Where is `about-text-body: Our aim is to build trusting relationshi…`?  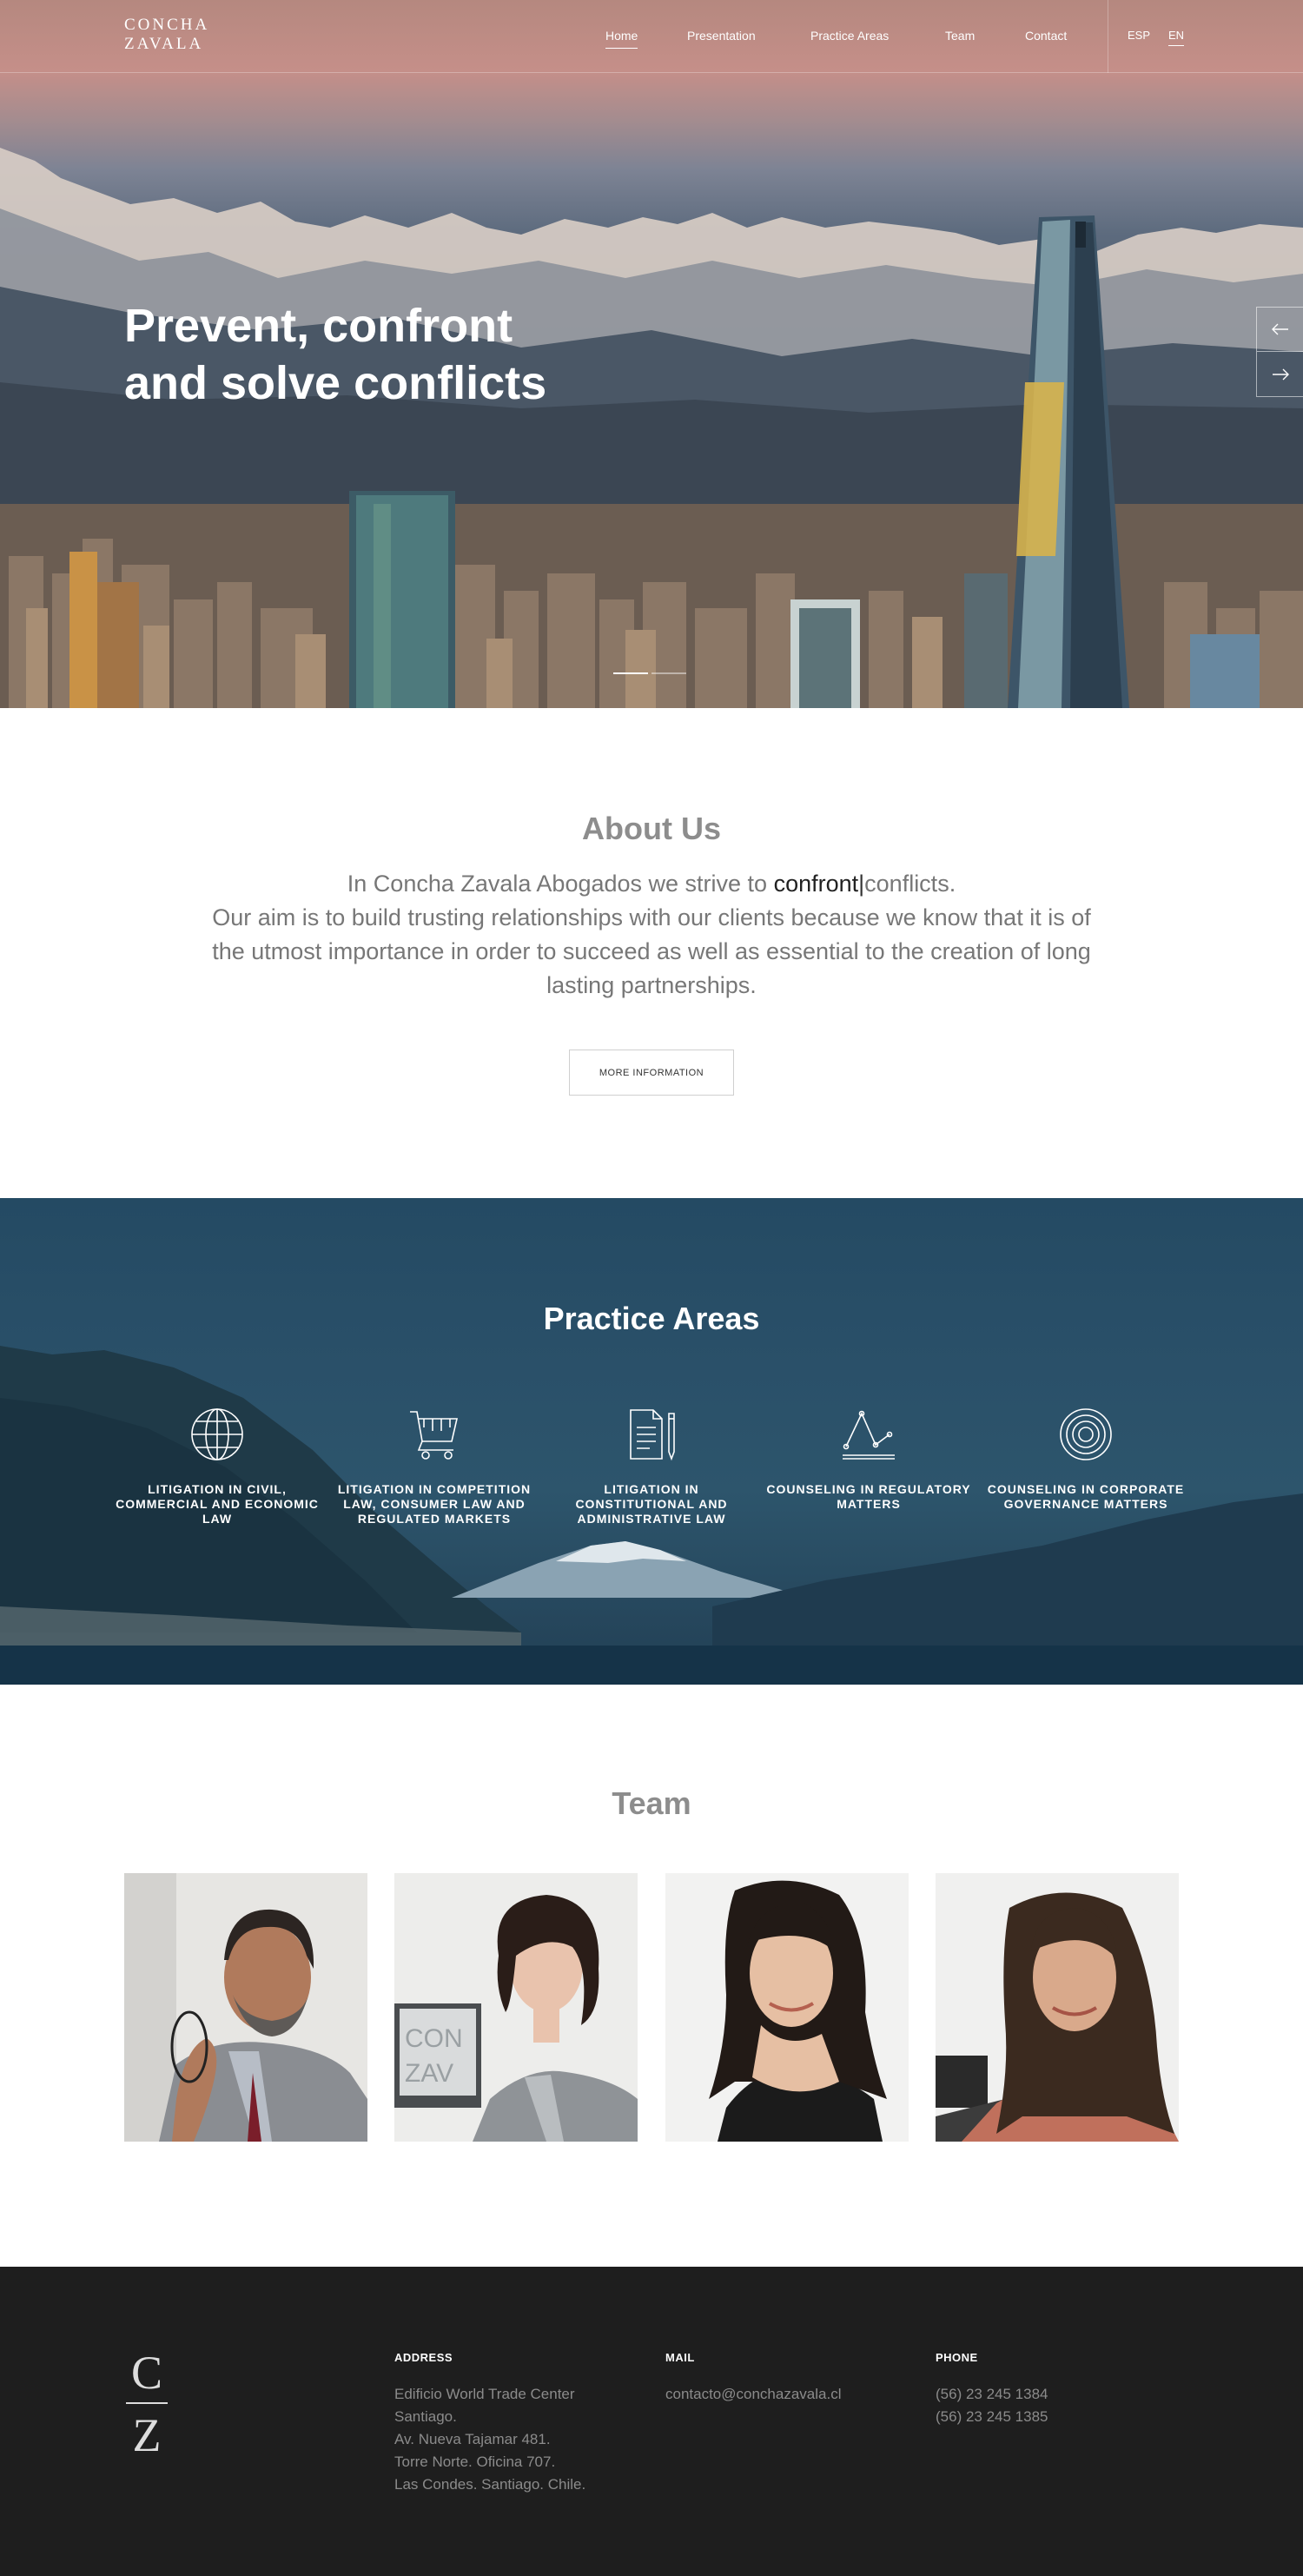 about-text-body: Our aim is to build trusting relationshi… is located at coordinates (651, 951).